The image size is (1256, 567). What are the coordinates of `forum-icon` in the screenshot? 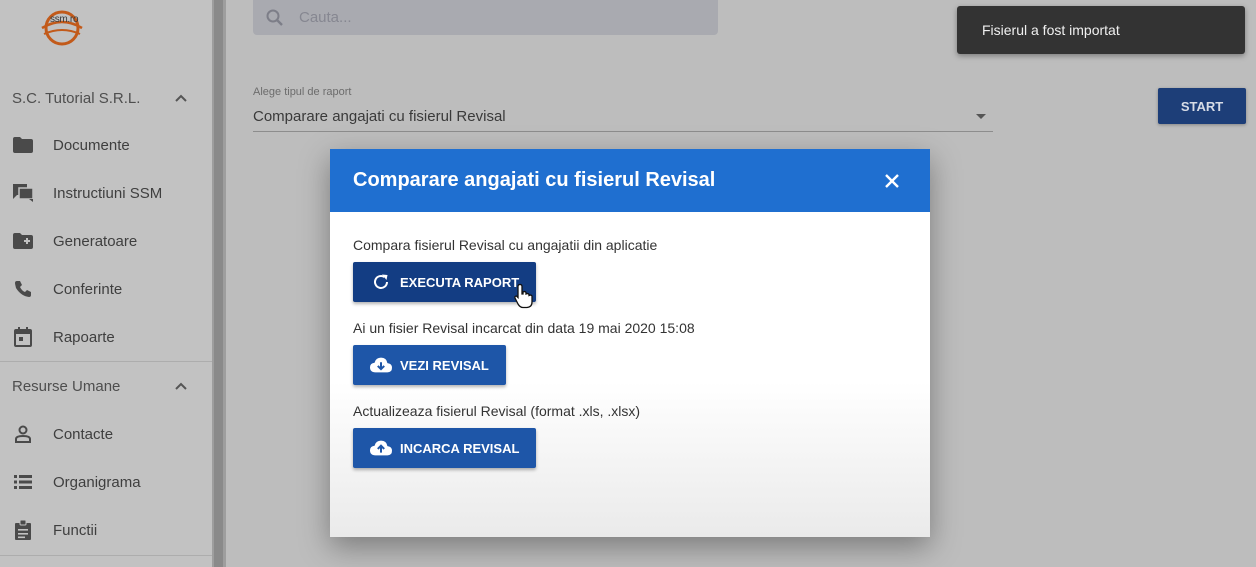 It's located at (23, 193).